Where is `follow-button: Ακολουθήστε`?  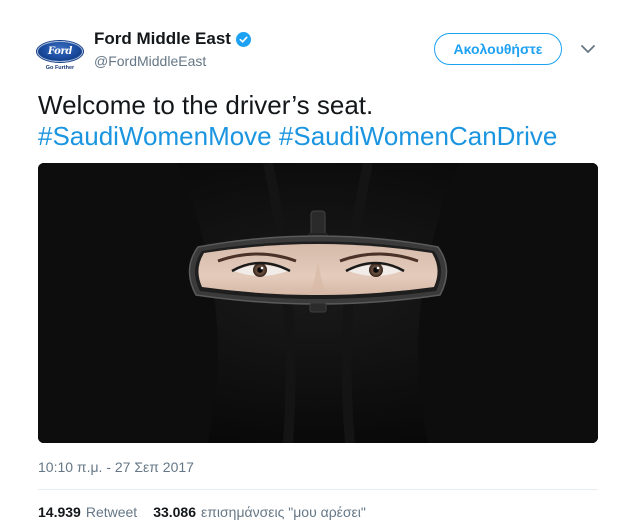
follow-button: Ακολουθήστε is located at coordinates (498, 49).